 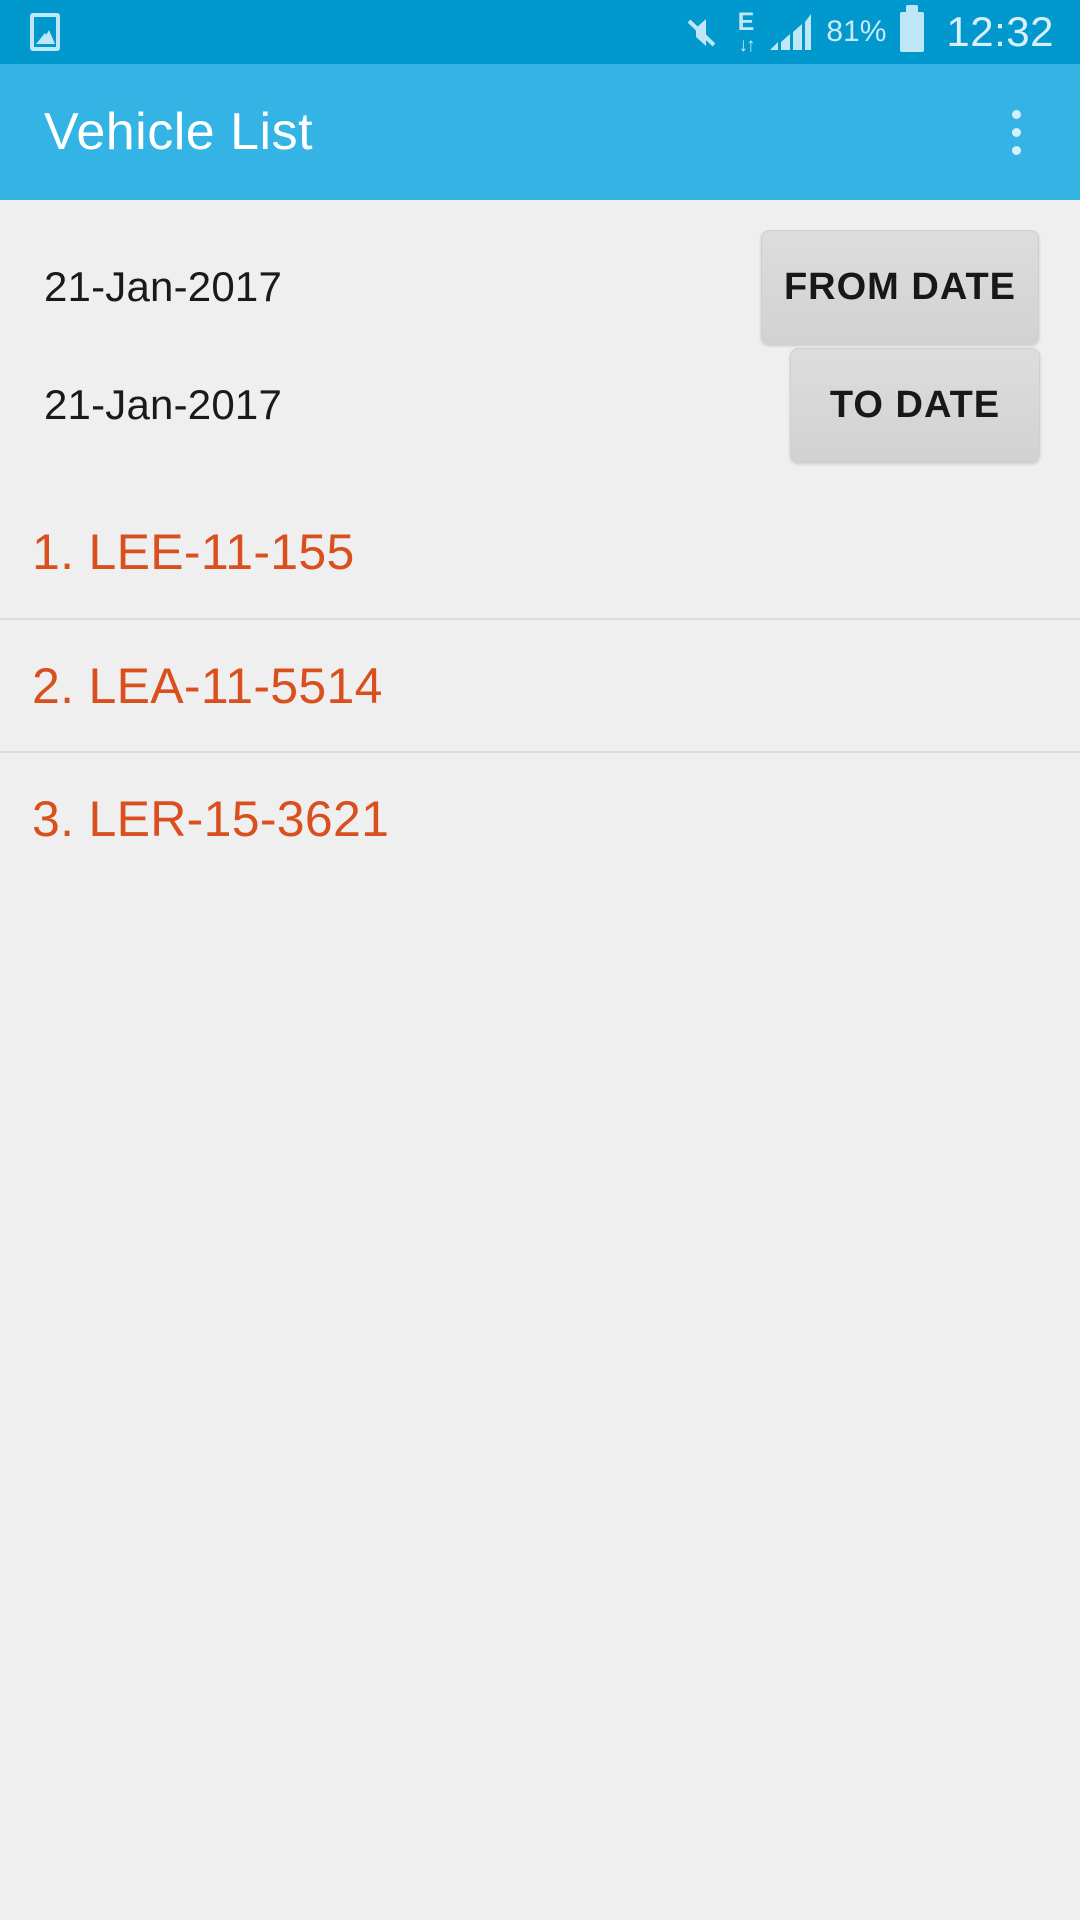 What do you see at coordinates (540, 287) in the screenshot?
I see `from-date-row: 21-Jan-2017 FROM DATE` at bounding box center [540, 287].